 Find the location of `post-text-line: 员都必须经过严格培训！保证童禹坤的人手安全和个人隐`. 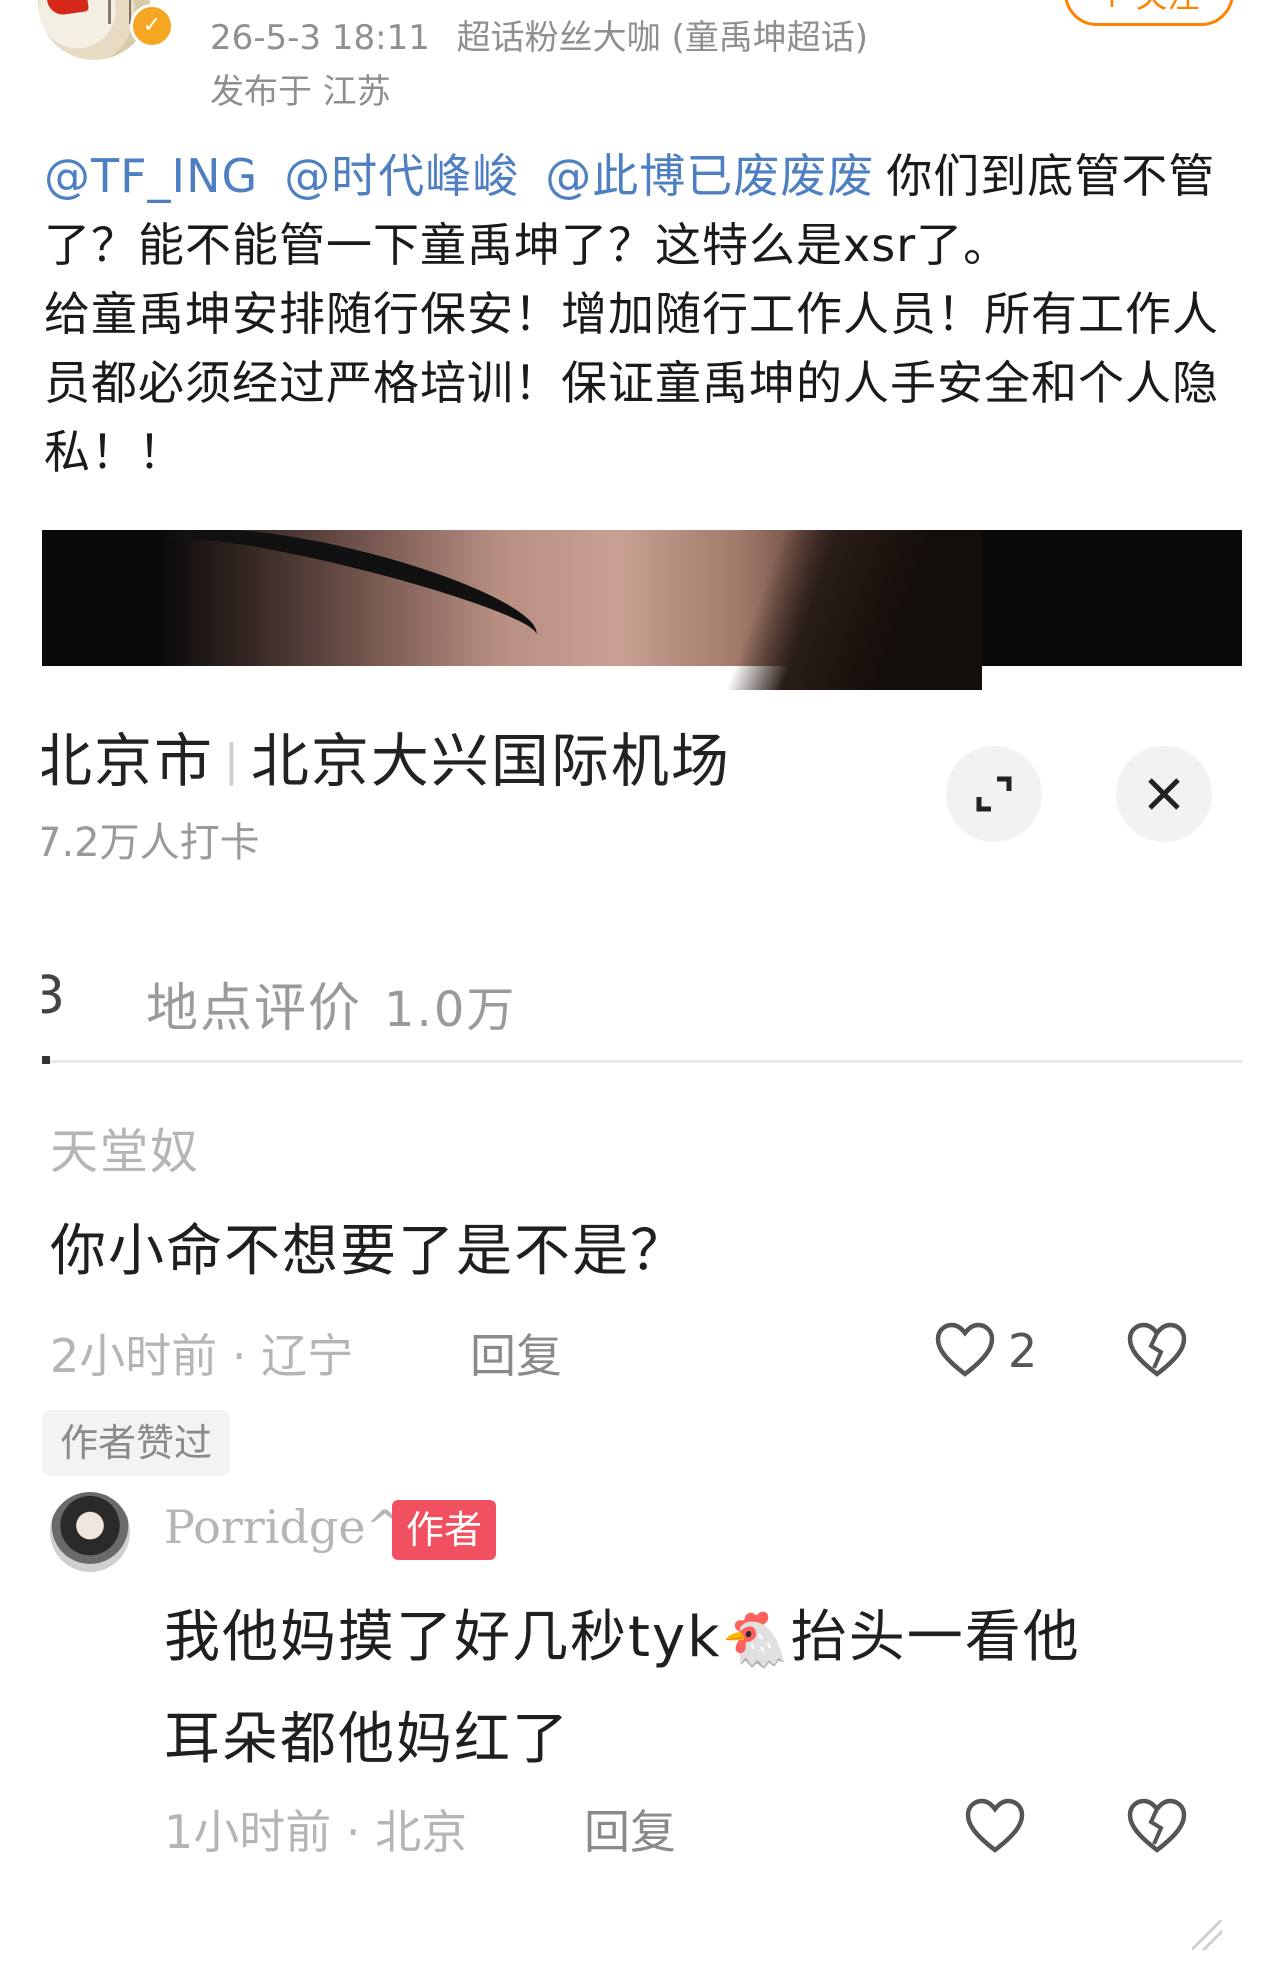

post-text-line: 员都必须经过严格培训！保证童禹坤的人手安全和个人隐 is located at coordinates (631, 383).